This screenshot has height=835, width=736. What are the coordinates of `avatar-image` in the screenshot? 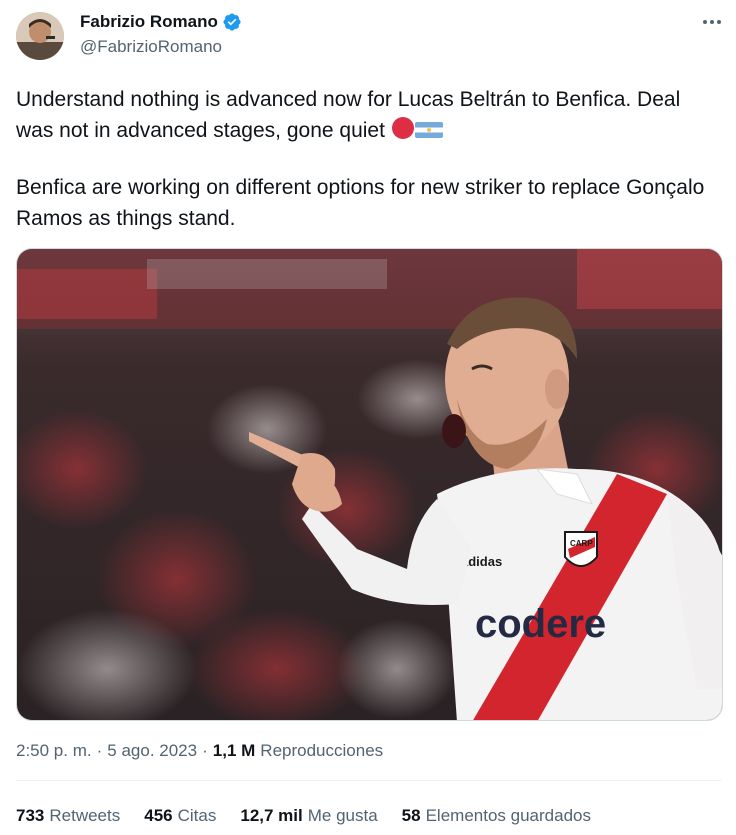 It's located at (40, 36).